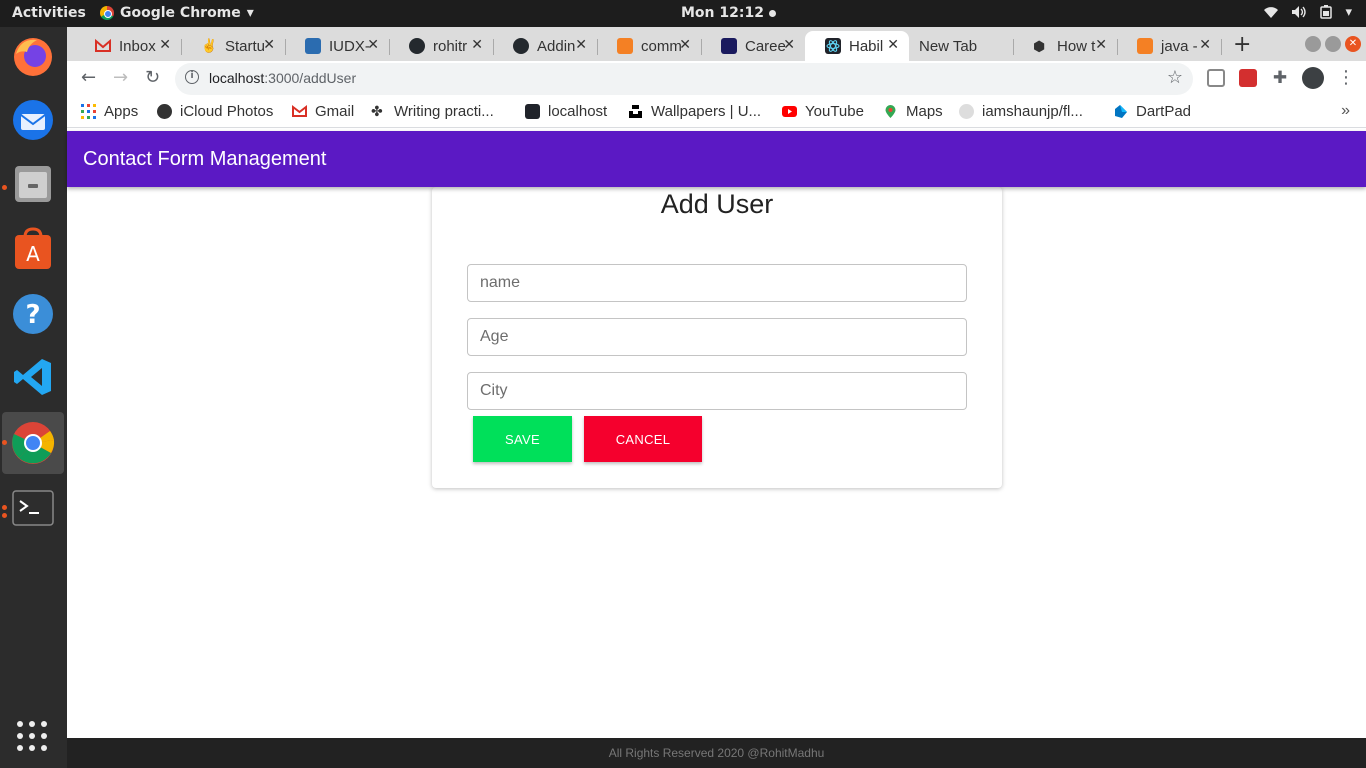  I want to click on back-arrow-icon: ←, so click(88, 77).